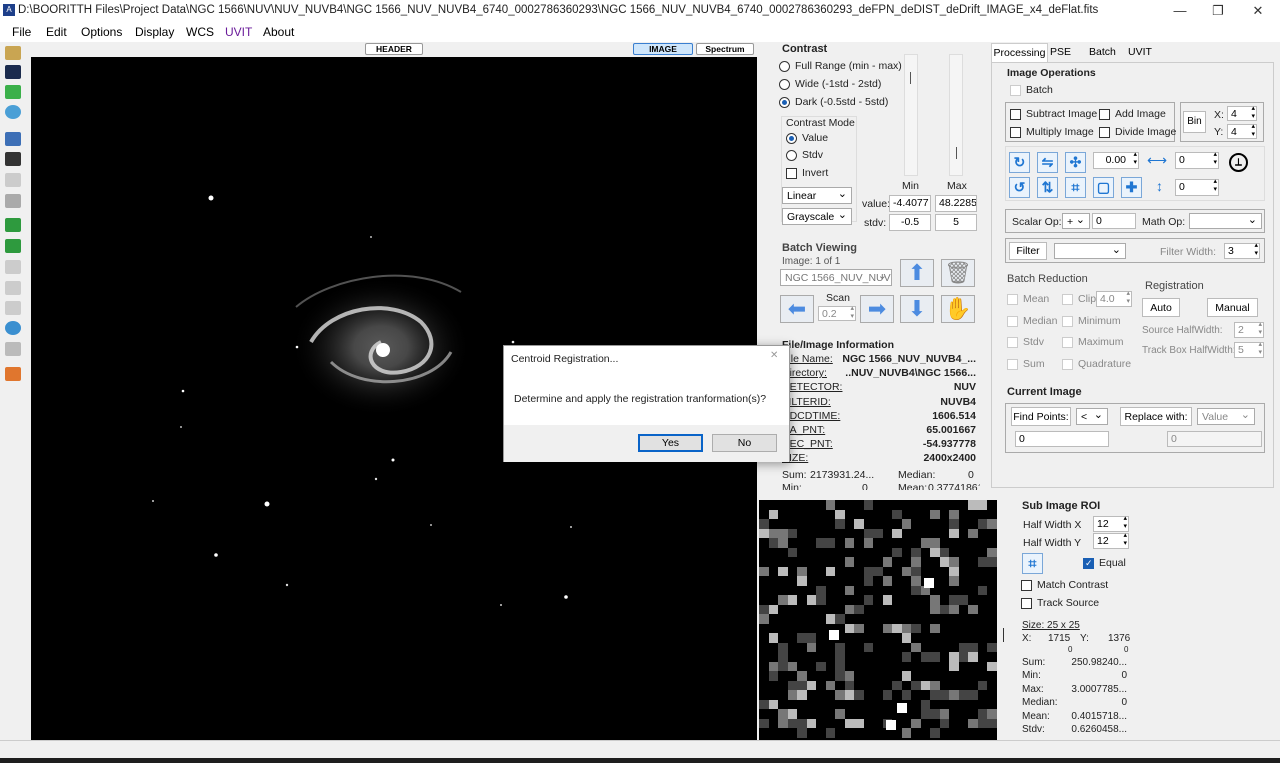 The image size is (1280, 763). Describe the element at coordinates (1079, 299) in the screenshot. I see `clip-checkbox: Clip` at that location.